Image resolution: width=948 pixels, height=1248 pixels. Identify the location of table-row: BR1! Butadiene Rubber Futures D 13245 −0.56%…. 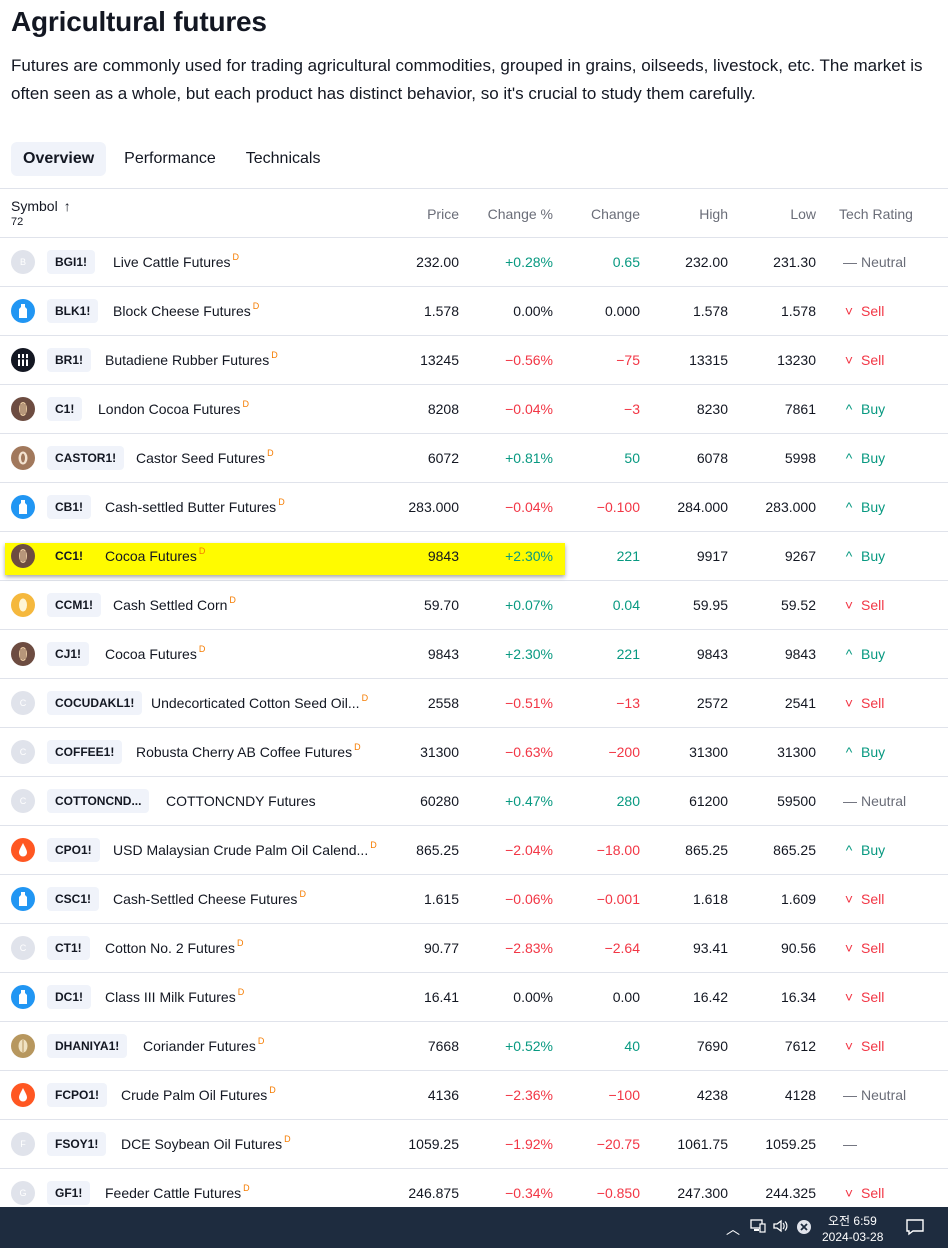
(474, 360).